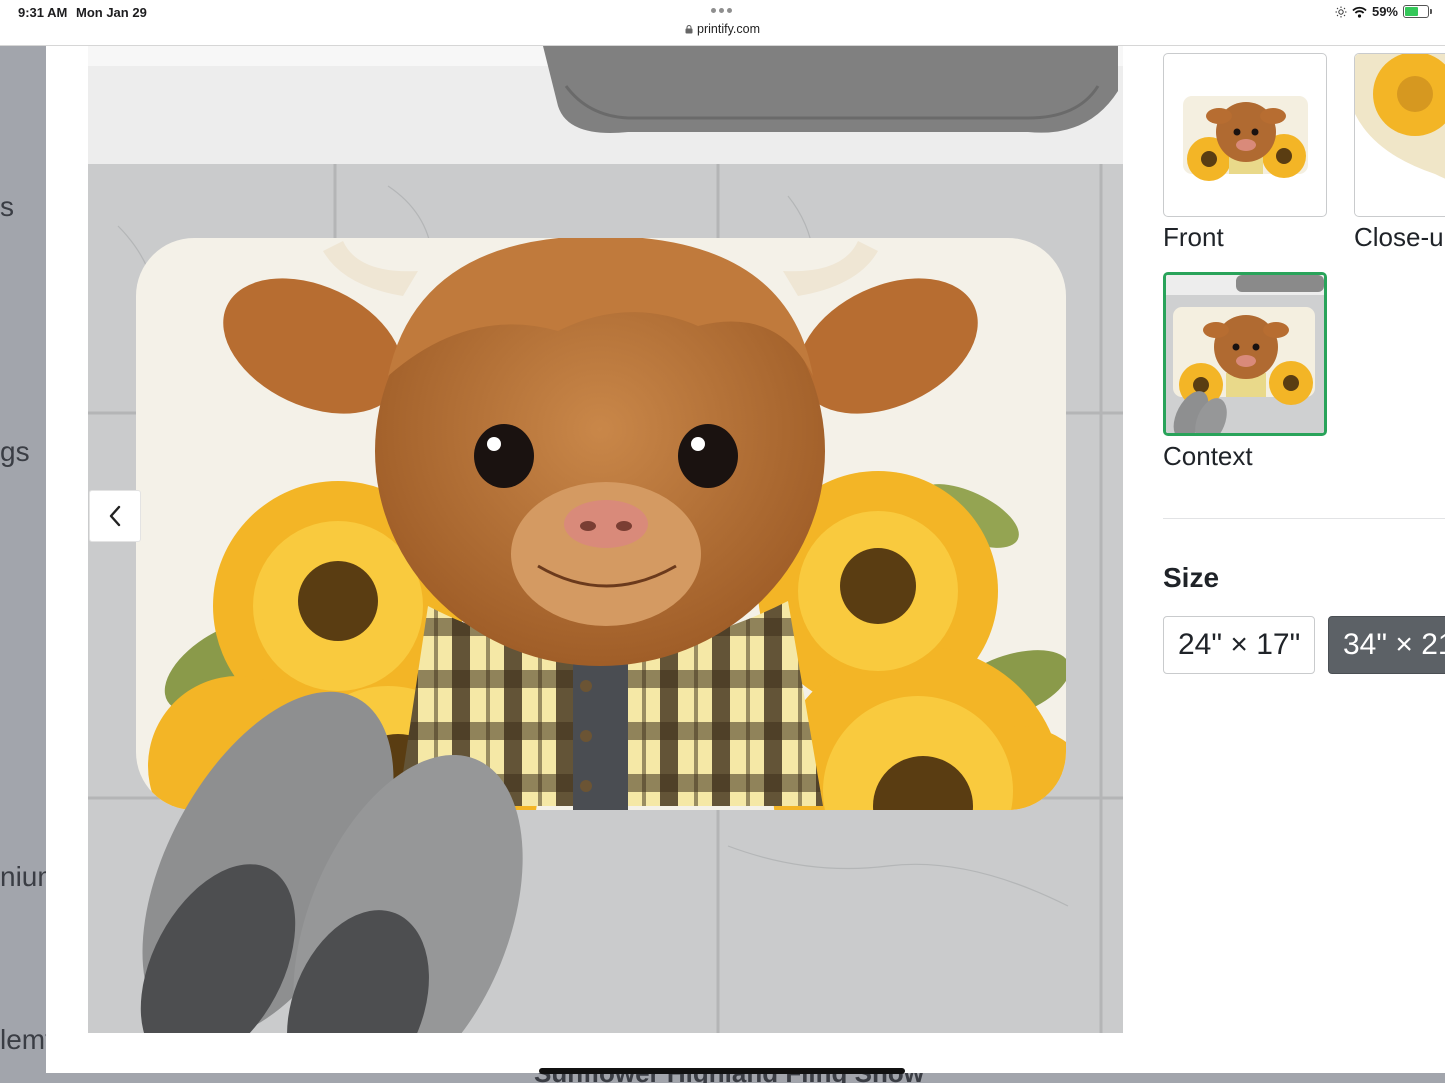  Describe the element at coordinates (1245, 138) in the screenshot. I see `front-thumbnail-image` at that location.